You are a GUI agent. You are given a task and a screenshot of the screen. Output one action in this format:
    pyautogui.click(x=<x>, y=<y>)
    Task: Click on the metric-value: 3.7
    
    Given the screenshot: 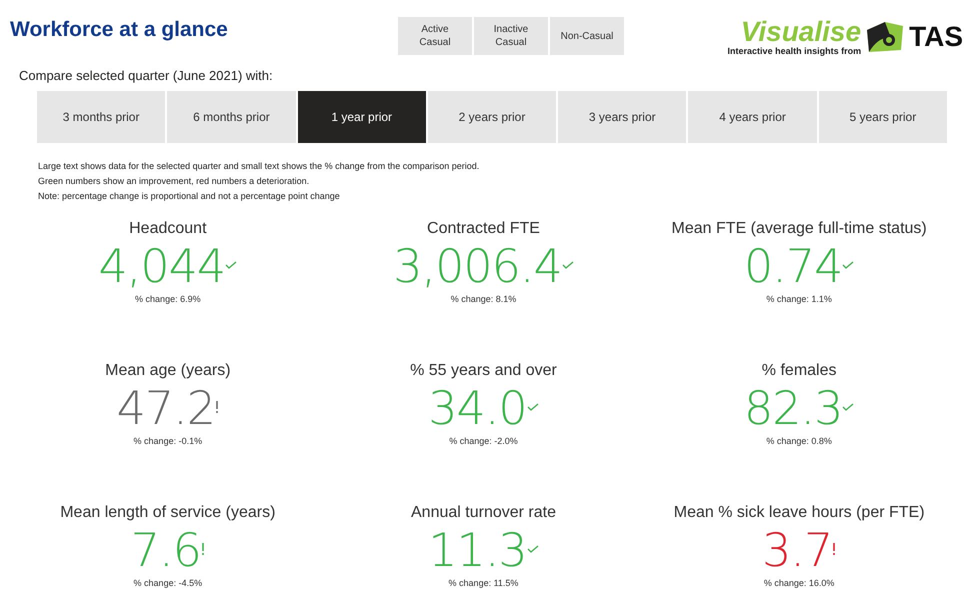 What is the action you would take?
    pyautogui.click(x=797, y=550)
    